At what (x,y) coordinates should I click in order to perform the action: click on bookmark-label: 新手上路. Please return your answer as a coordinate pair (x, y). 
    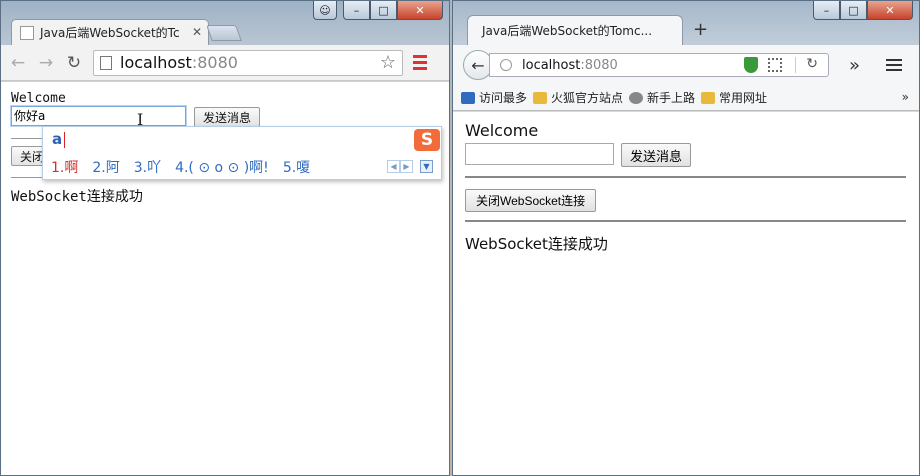
    Looking at the image, I should click on (671, 98).